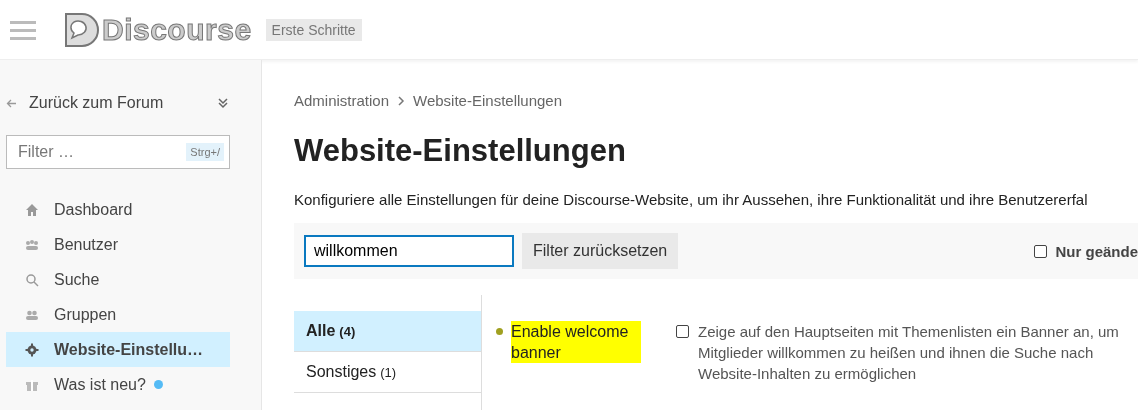 The width and height of the screenshot is (1138, 410). Describe the element at coordinates (118, 209) in the screenshot. I see `sidebar-item: Dashboard` at that location.